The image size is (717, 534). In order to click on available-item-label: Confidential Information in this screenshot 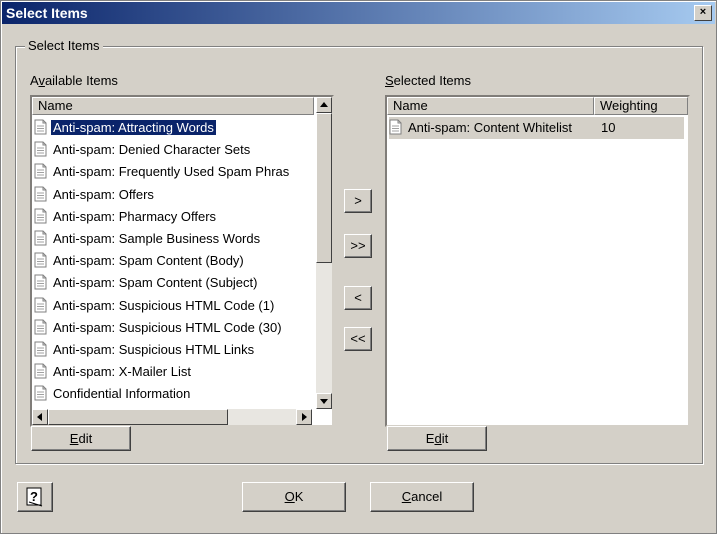, I will do `click(122, 394)`.